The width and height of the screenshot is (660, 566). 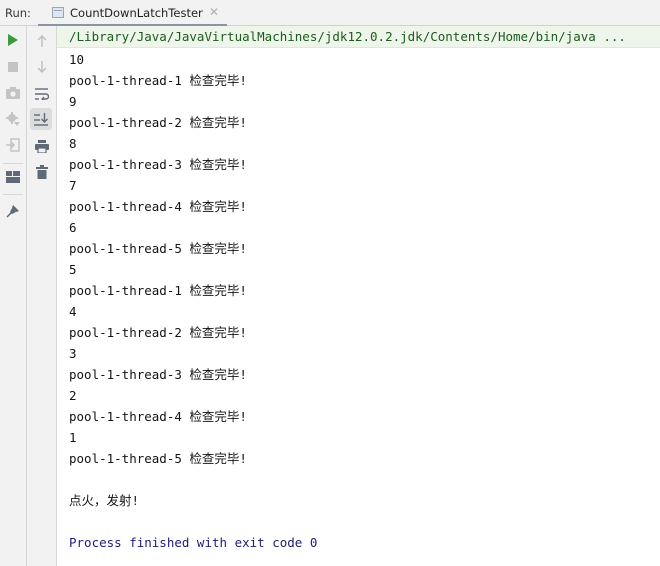 I want to click on pin-tab-button, so click(x=13, y=211).